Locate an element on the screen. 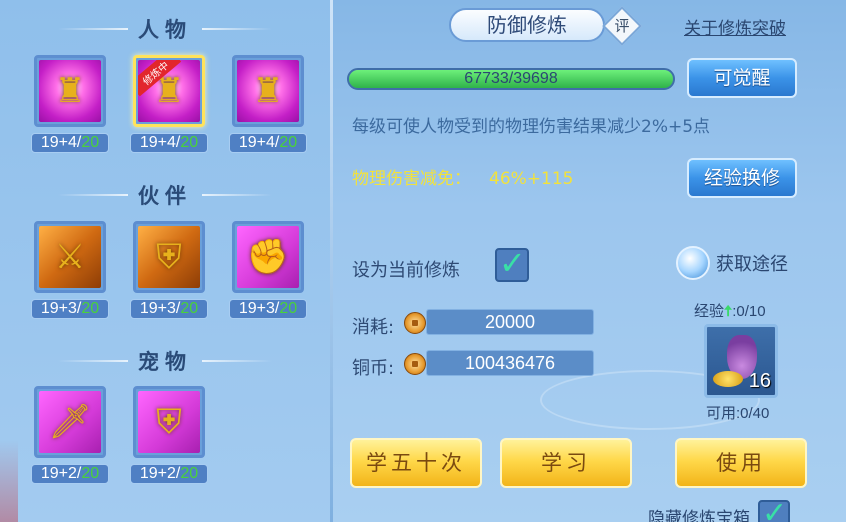  skill-partner-2: ⛨ 19+3/20 is located at coordinates (169, 273).